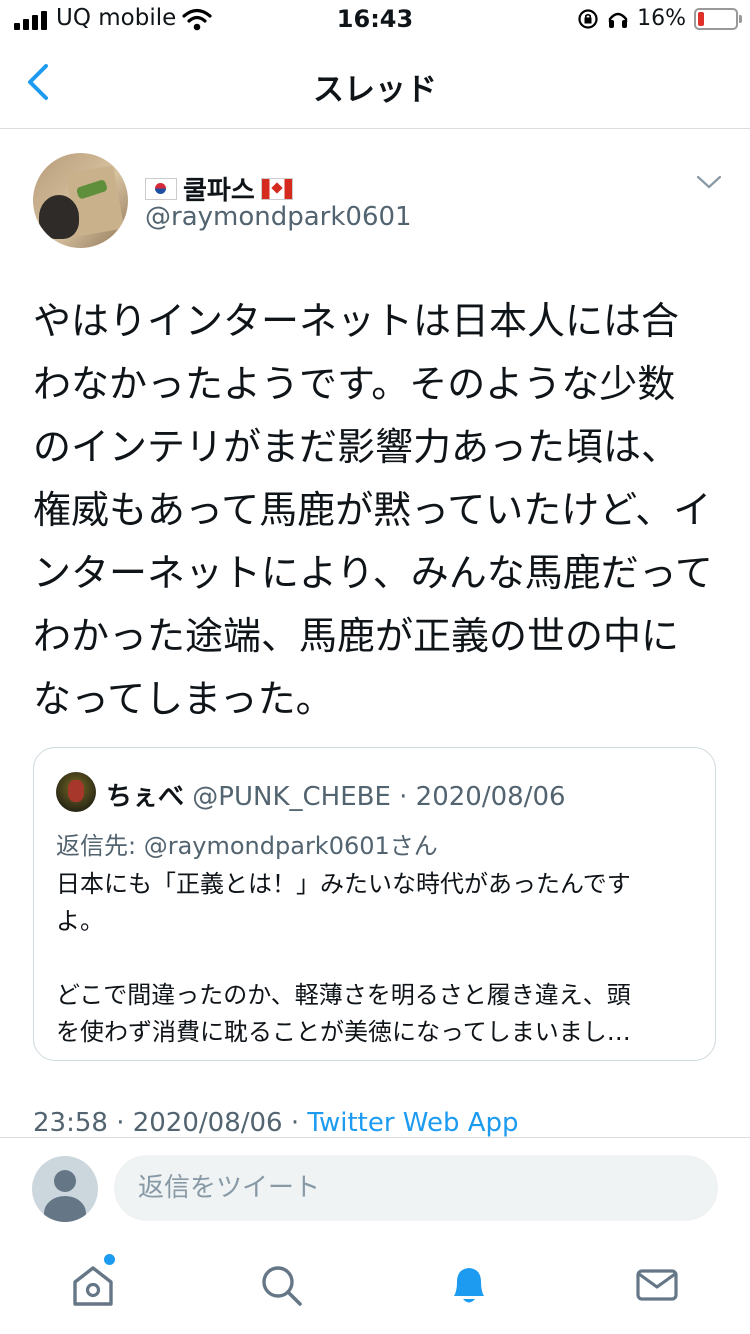 The width and height of the screenshot is (750, 1334). I want to click on south-korea-flag-icon, so click(161, 188).